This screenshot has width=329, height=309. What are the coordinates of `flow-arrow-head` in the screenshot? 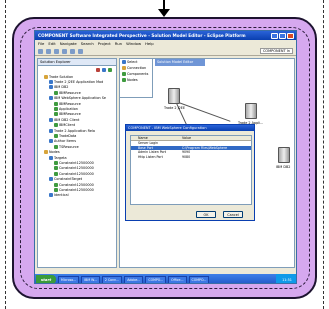 It's located at (164, 13).